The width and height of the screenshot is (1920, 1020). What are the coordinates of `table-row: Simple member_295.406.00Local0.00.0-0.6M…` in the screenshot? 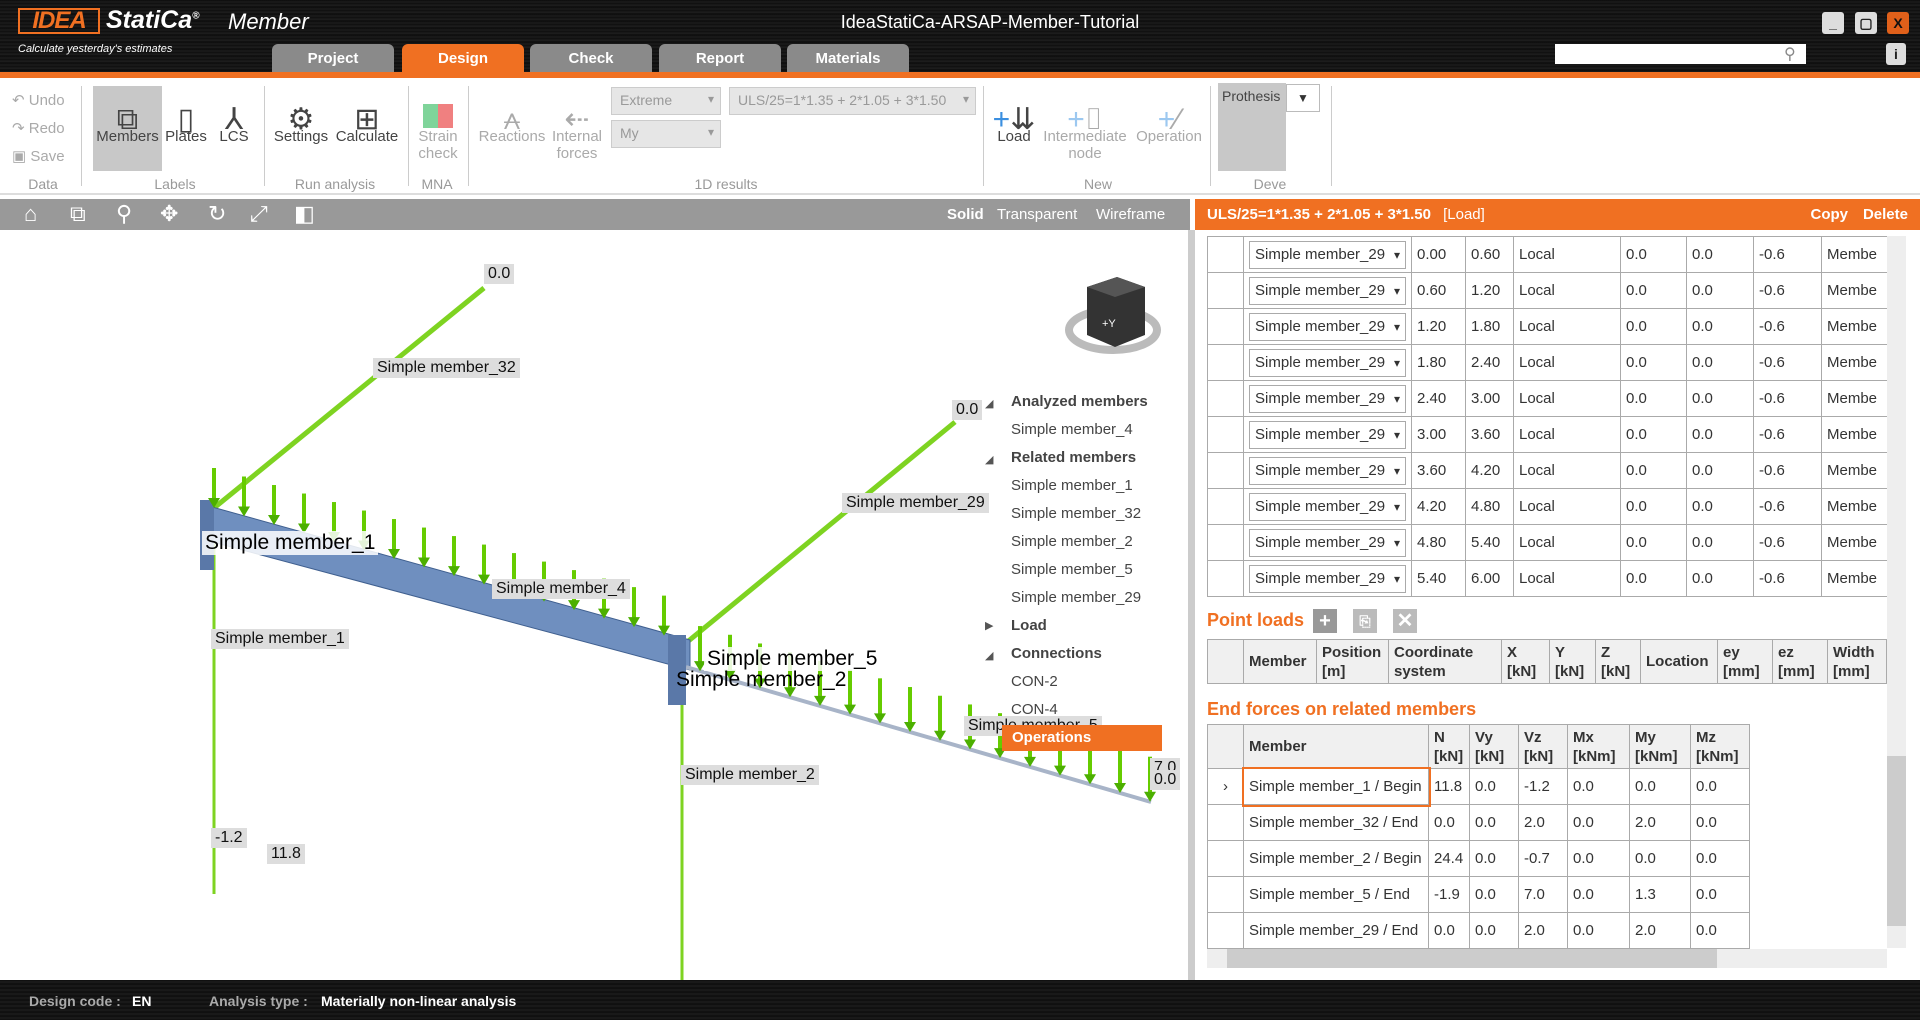 It's located at (1547, 578).